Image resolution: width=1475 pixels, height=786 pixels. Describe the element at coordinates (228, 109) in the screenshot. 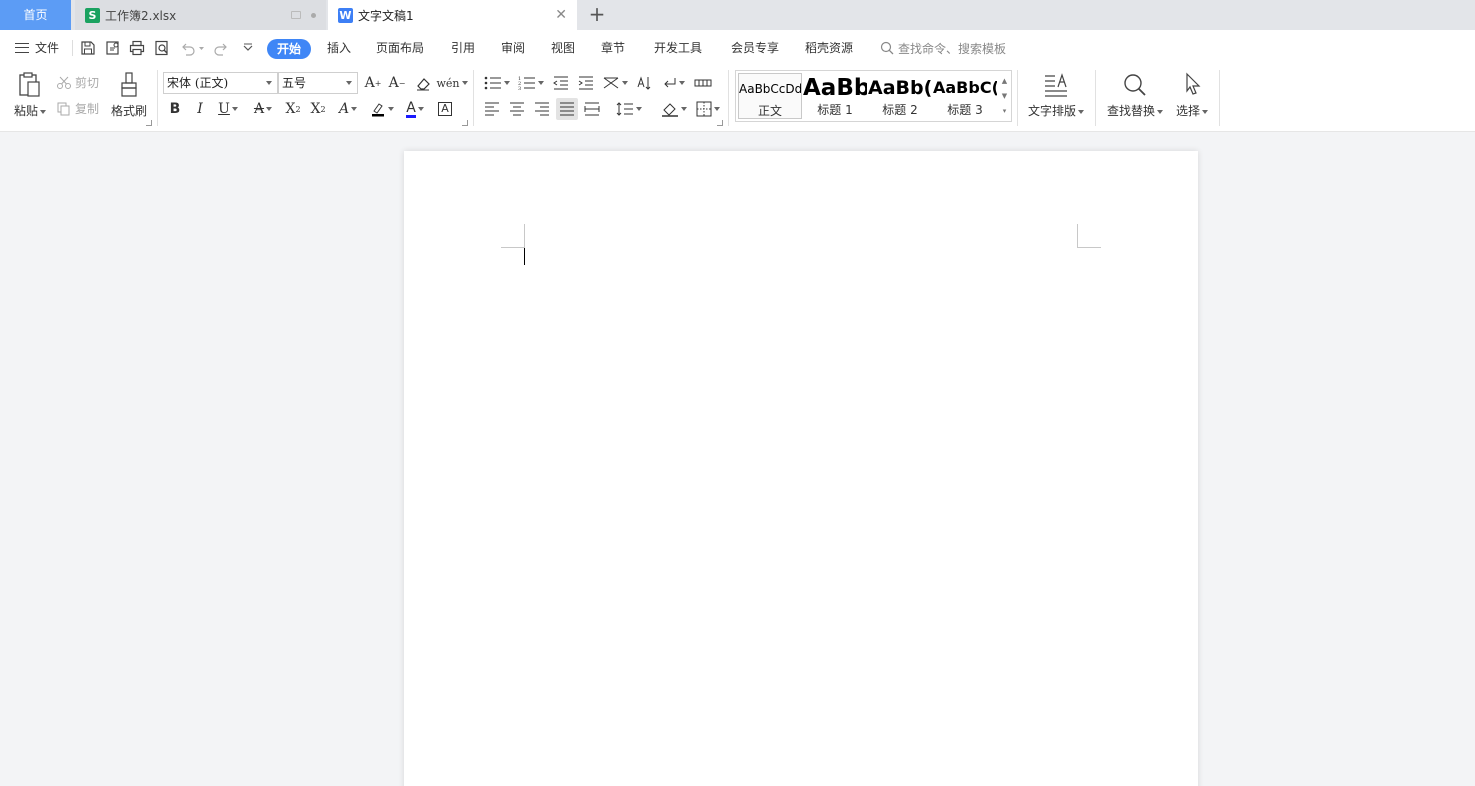

I see `underline-icon: U` at that location.